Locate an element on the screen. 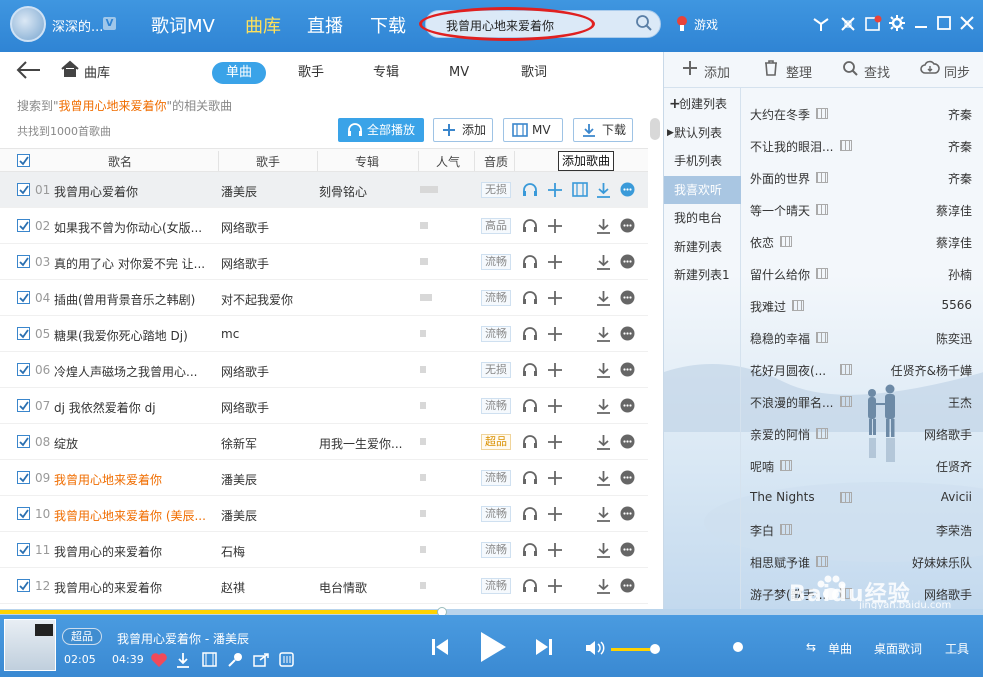 The height and width of the screenshot is (677, 983). row-artist: 对不起我爱你 is located at coordinates (267, 299).